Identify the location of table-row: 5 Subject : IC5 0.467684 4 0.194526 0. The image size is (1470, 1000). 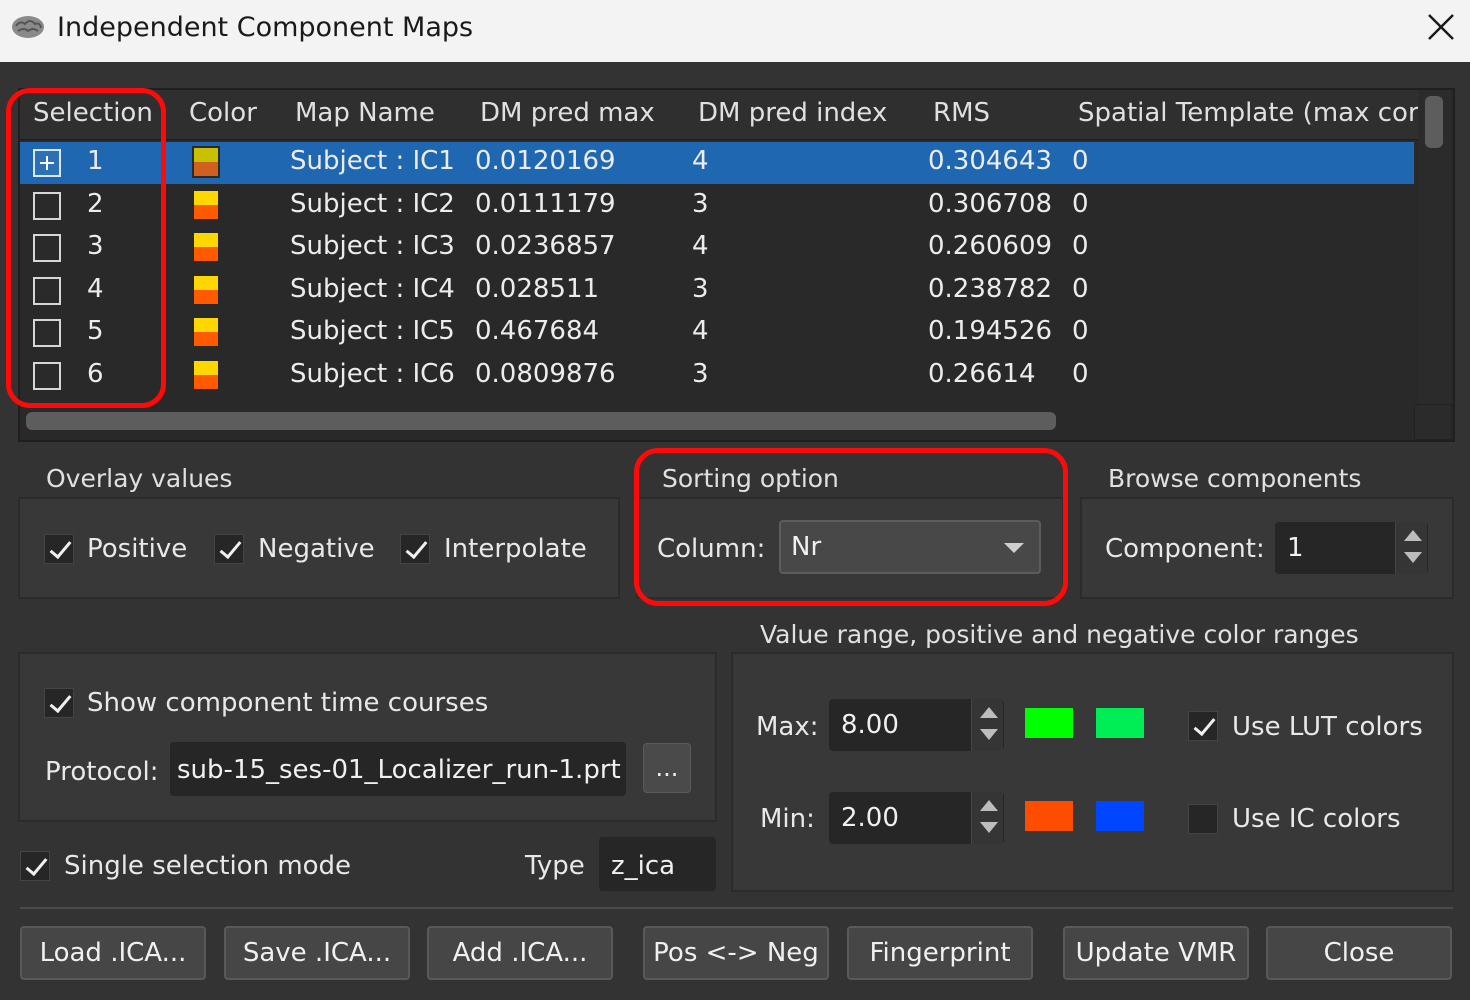
(717, 333).